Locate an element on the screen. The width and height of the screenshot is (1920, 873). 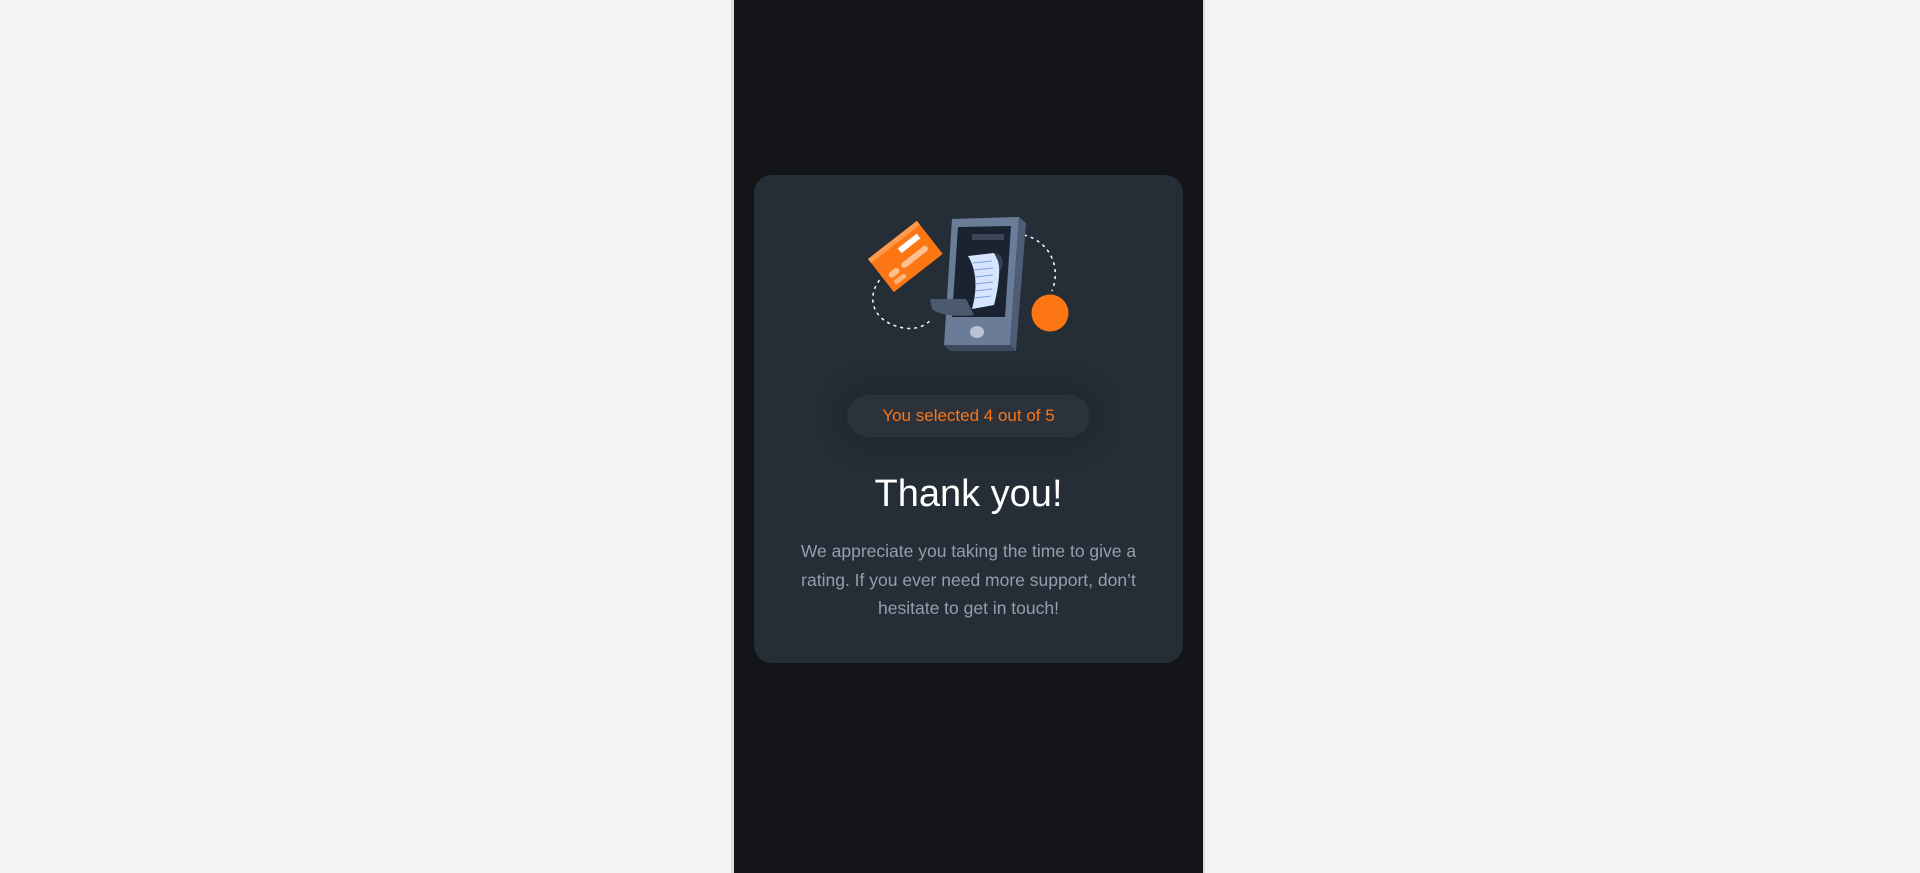
phone-home-button is located at coordinates (977, 332).